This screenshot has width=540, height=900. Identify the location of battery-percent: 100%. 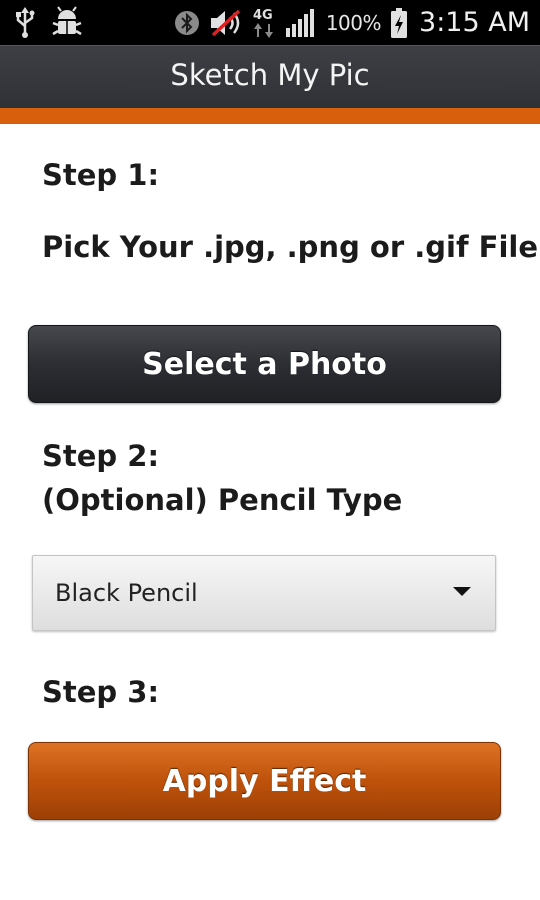
(353, 22).